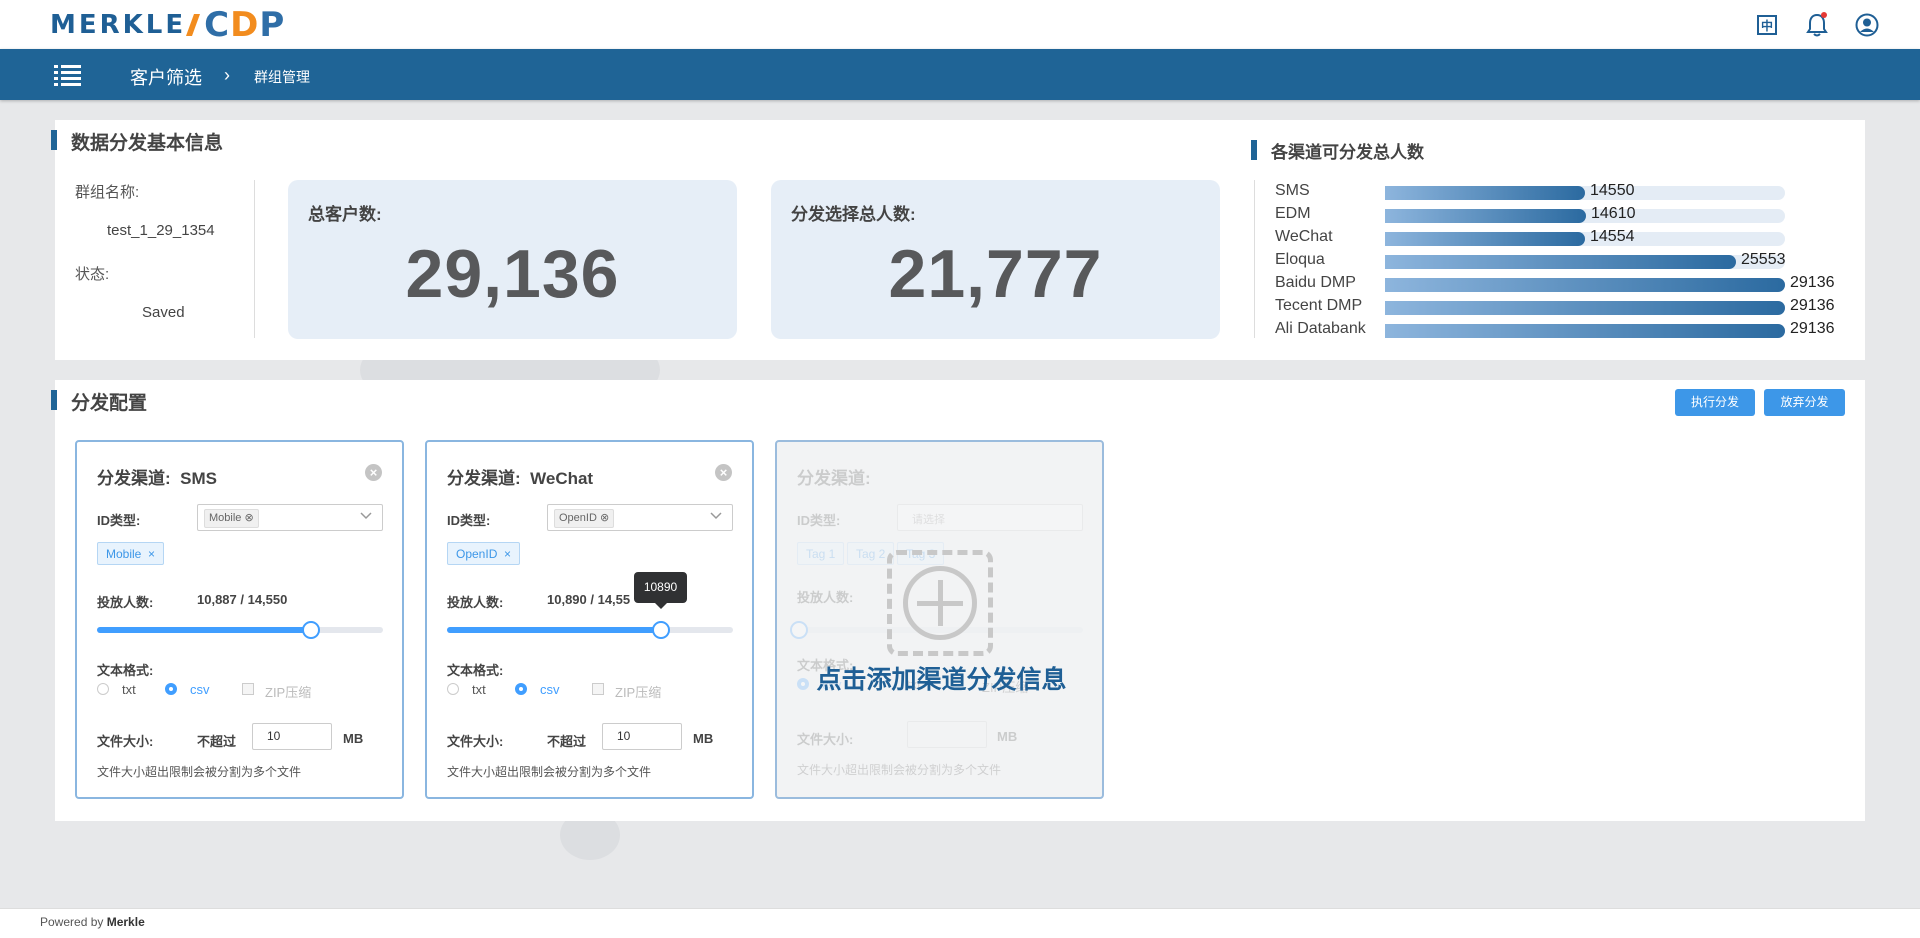 The width and height of the screenshot is (1920, 938). I want to click on channel-bar-label: Eloqua, so click(1300, 259).